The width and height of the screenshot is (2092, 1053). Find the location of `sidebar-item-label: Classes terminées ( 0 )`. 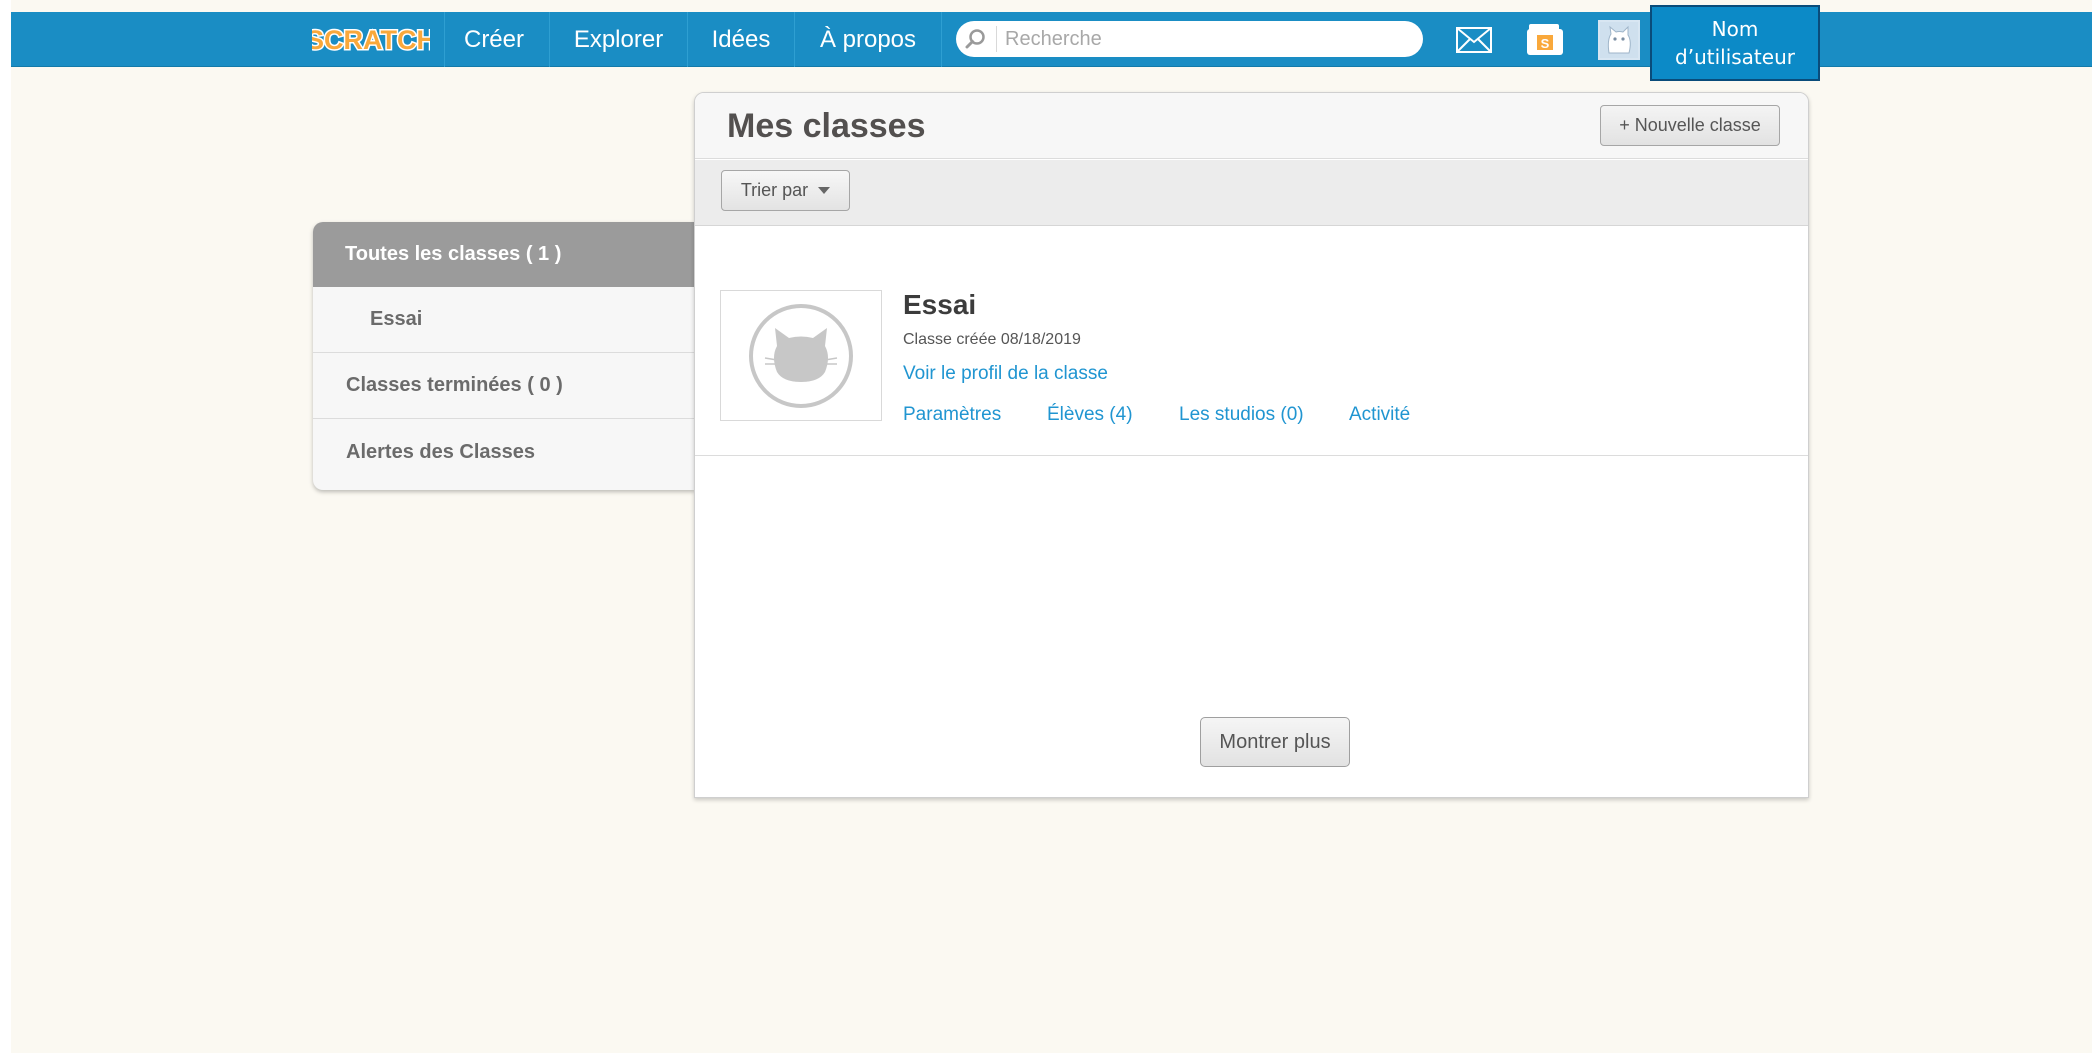

sidebar-item-label: Classes terminées ( 0 ) is located at coordinates (454, 385).